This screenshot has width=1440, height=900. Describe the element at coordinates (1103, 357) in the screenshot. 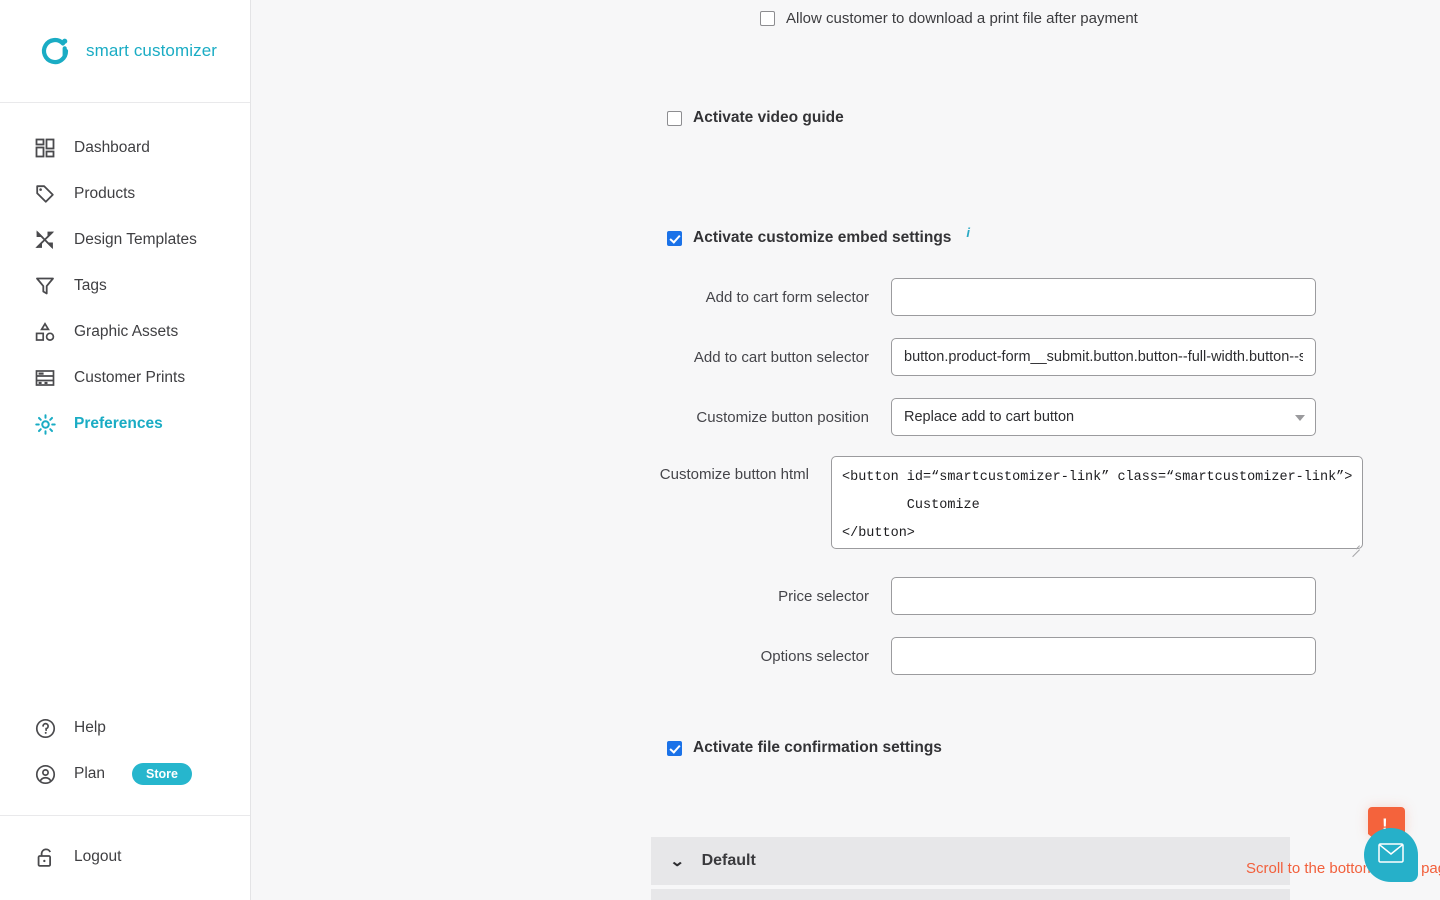

I see `add-to-cart-button-selector-input` at that location.